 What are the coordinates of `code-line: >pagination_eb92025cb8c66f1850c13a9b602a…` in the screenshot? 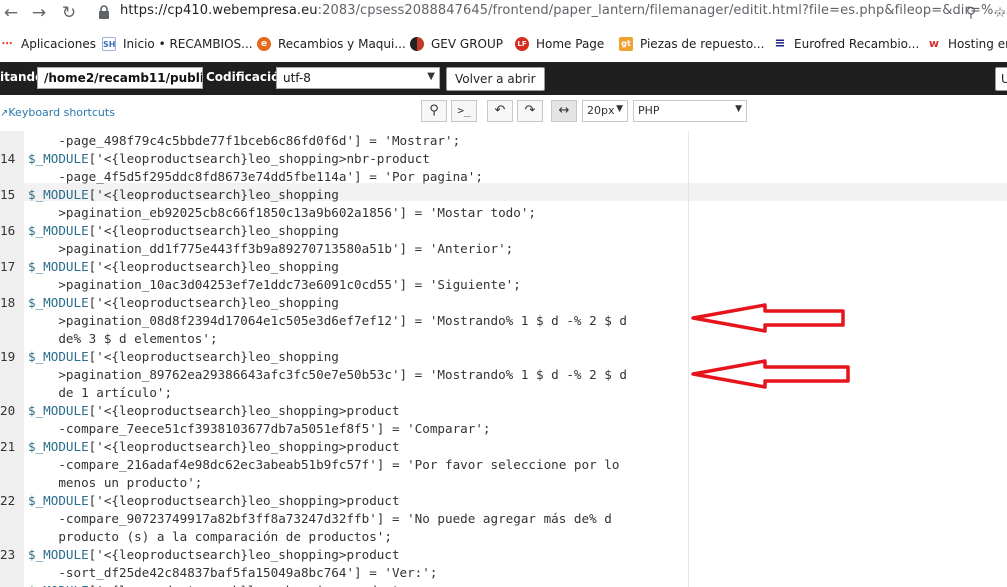 It's located at (282, 213).